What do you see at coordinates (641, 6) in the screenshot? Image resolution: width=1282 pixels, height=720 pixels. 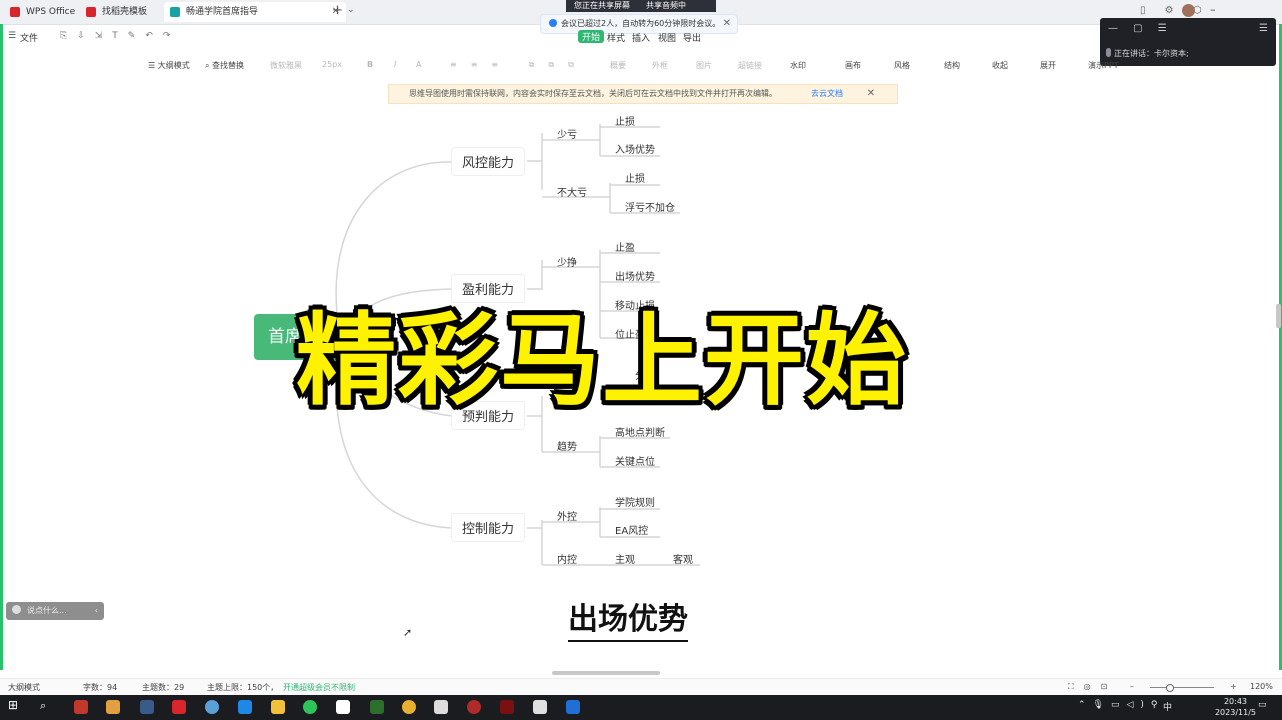 I see `screen-share-bar: 您正在共享屏幕 共享音频中` at bounding box center [641, 6].